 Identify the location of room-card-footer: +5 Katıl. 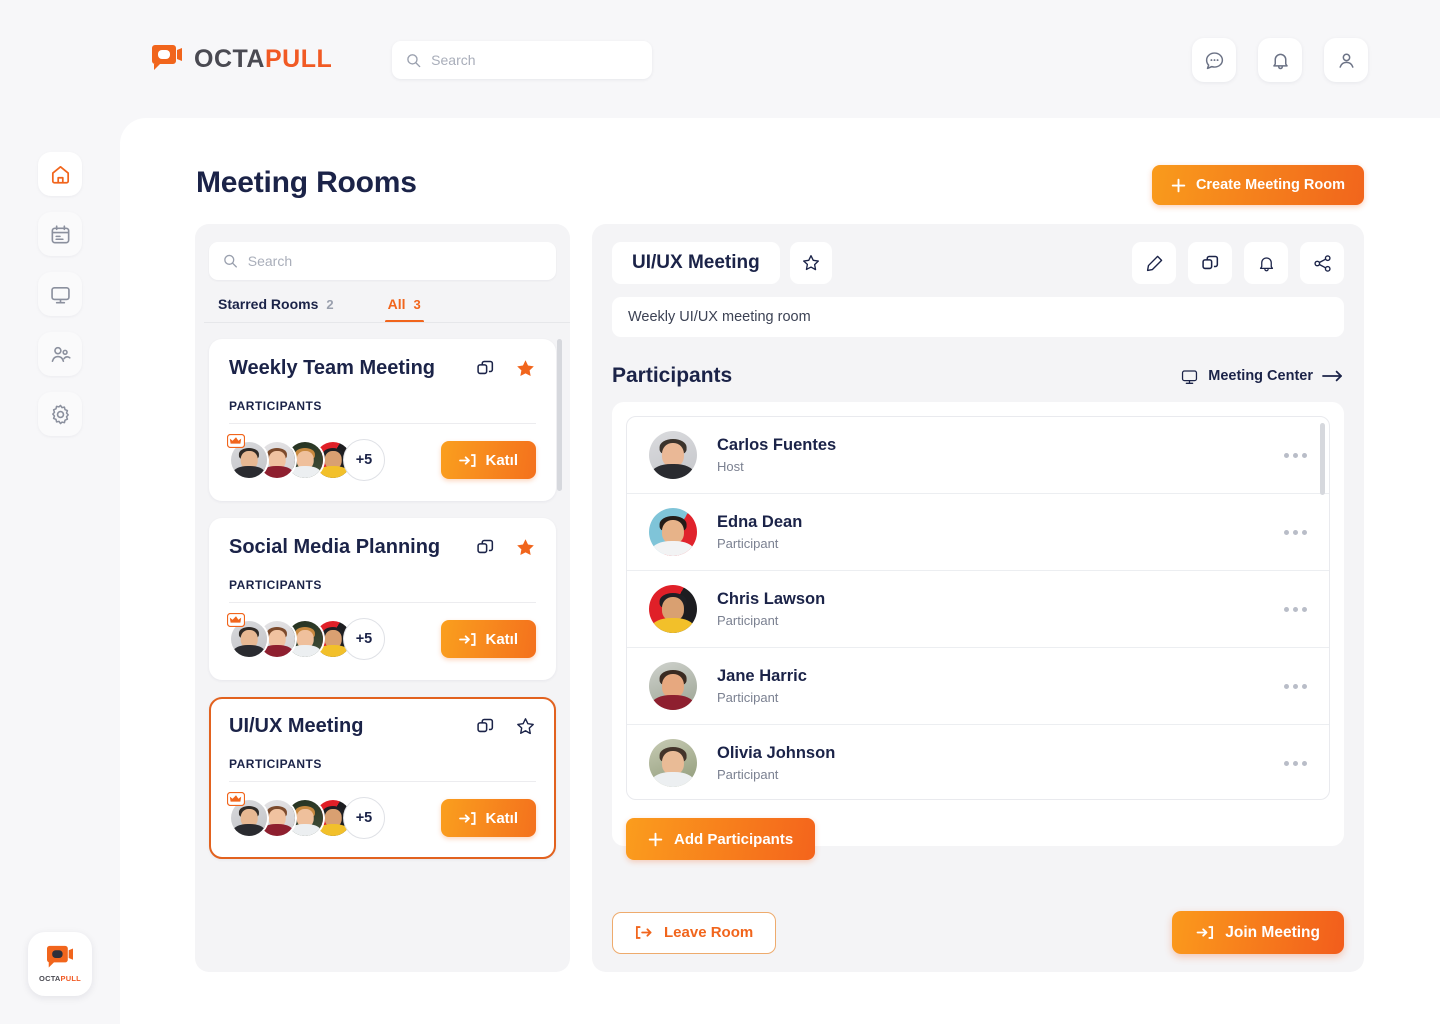
(381, 636).